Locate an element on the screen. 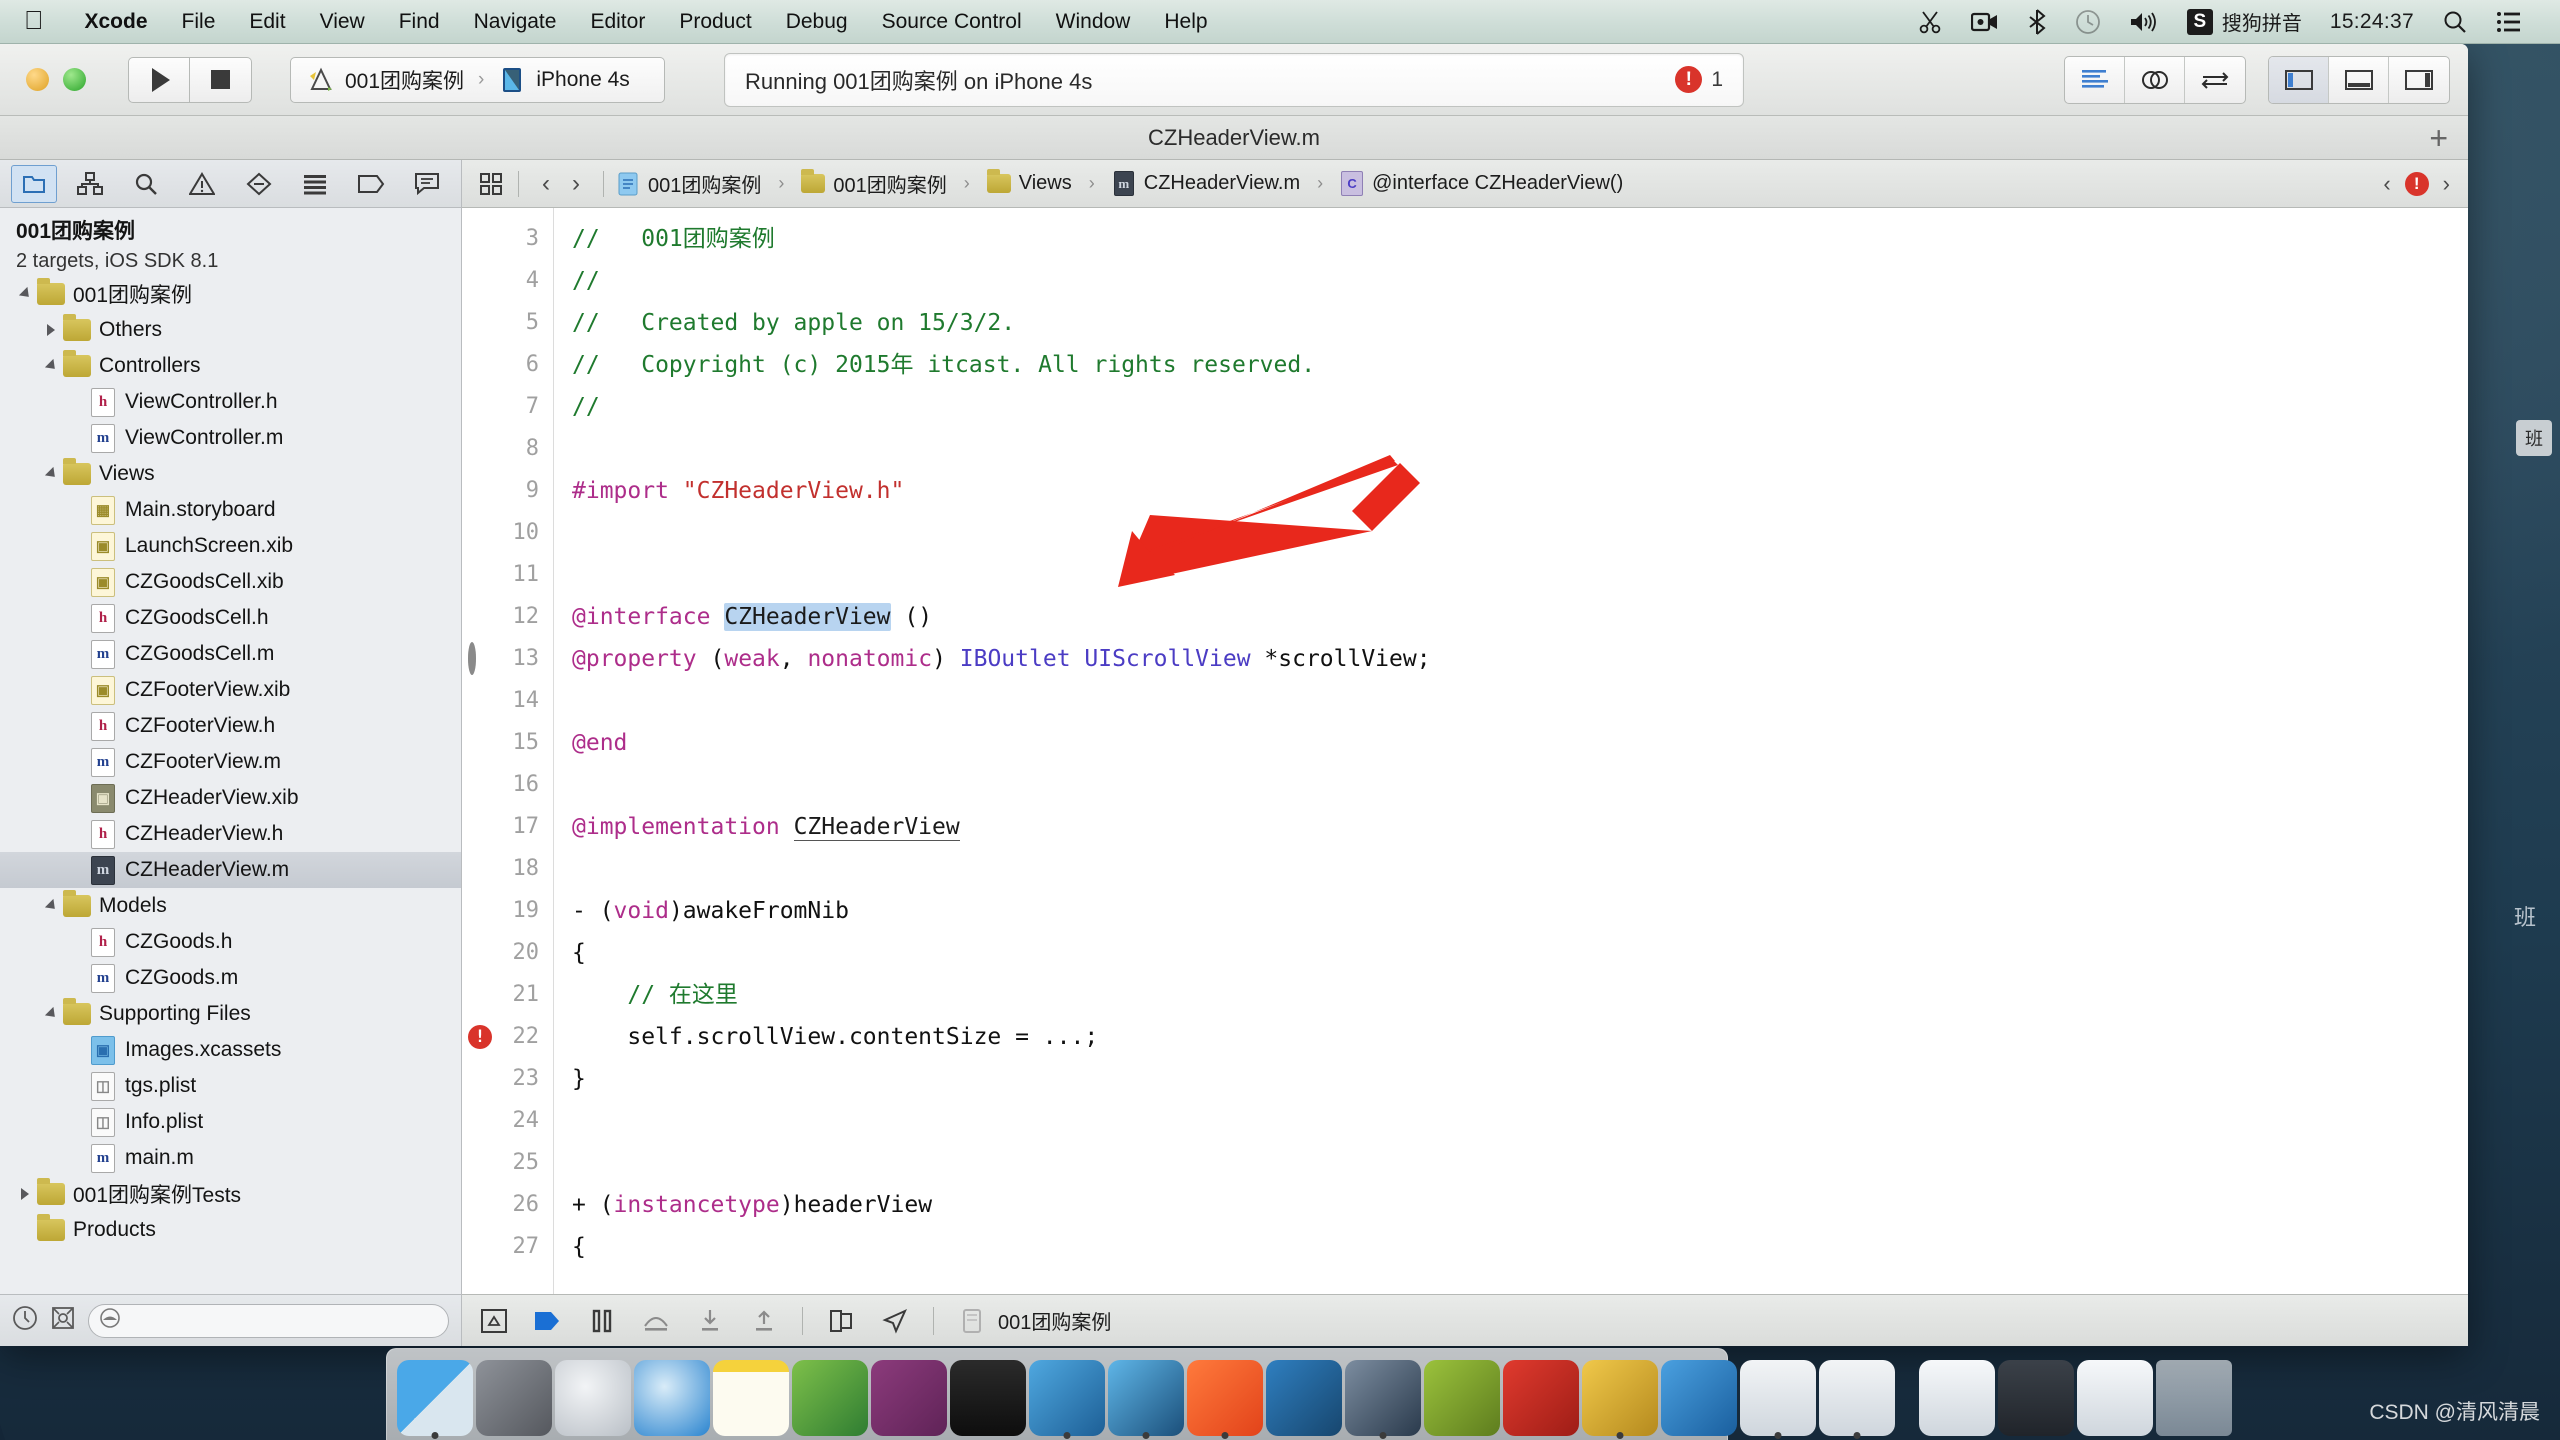  file-tree-row-controllers: Controllers is located at coordinates (230, 366).